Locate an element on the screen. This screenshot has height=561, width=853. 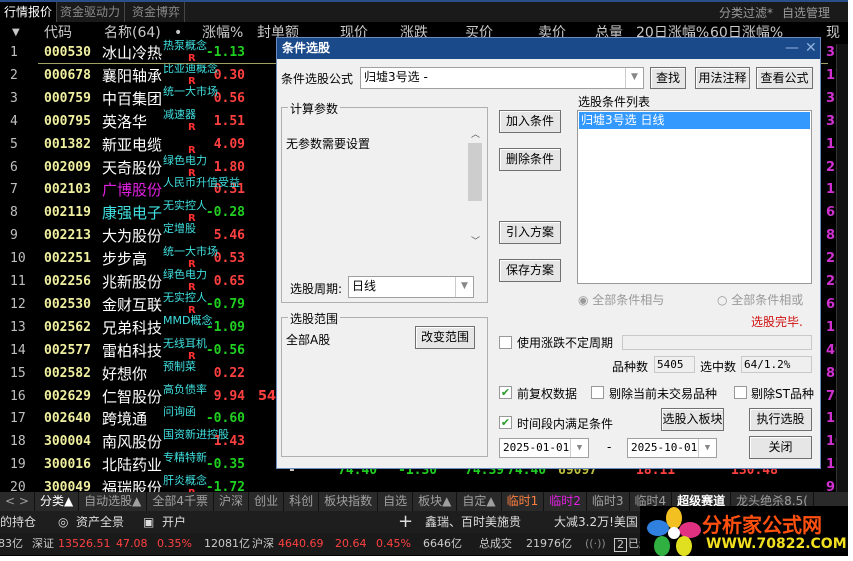
exclude-untraded-label: 剔除当前未交易品种 is located at coordinates (663, 394).